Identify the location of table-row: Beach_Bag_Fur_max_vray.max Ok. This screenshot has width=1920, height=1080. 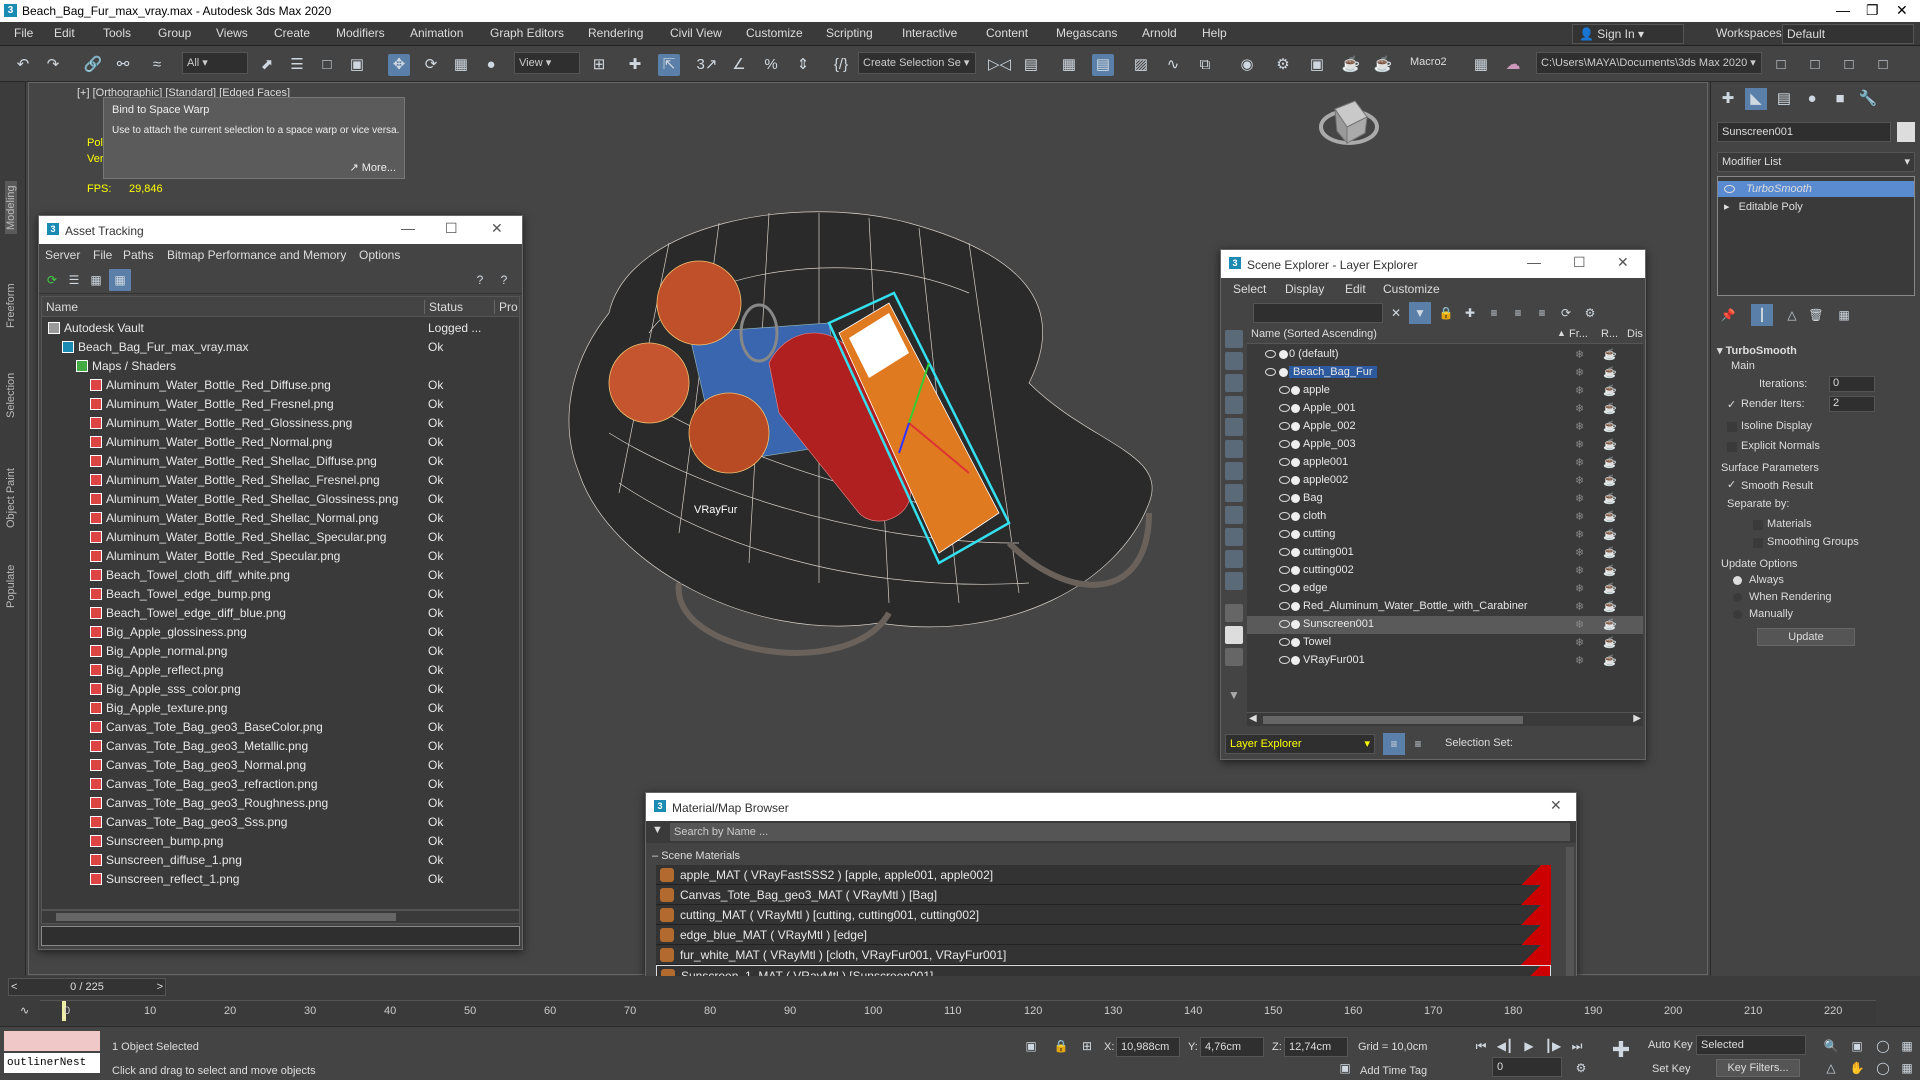
(280, 347).